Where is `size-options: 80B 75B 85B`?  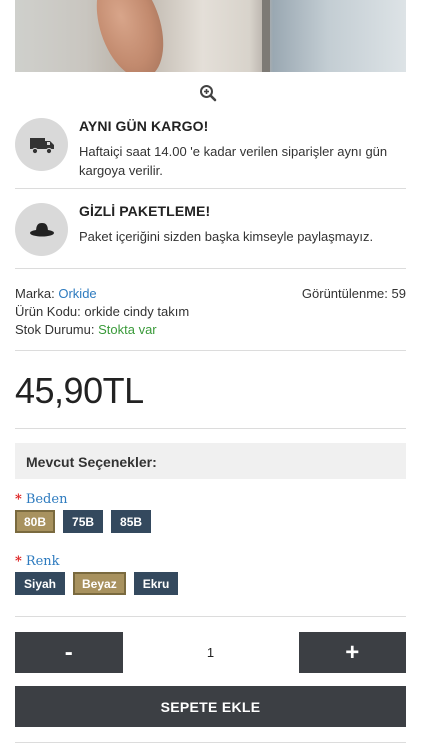 size-options: 80B 75B 85B is located at coordinates (83, 521).